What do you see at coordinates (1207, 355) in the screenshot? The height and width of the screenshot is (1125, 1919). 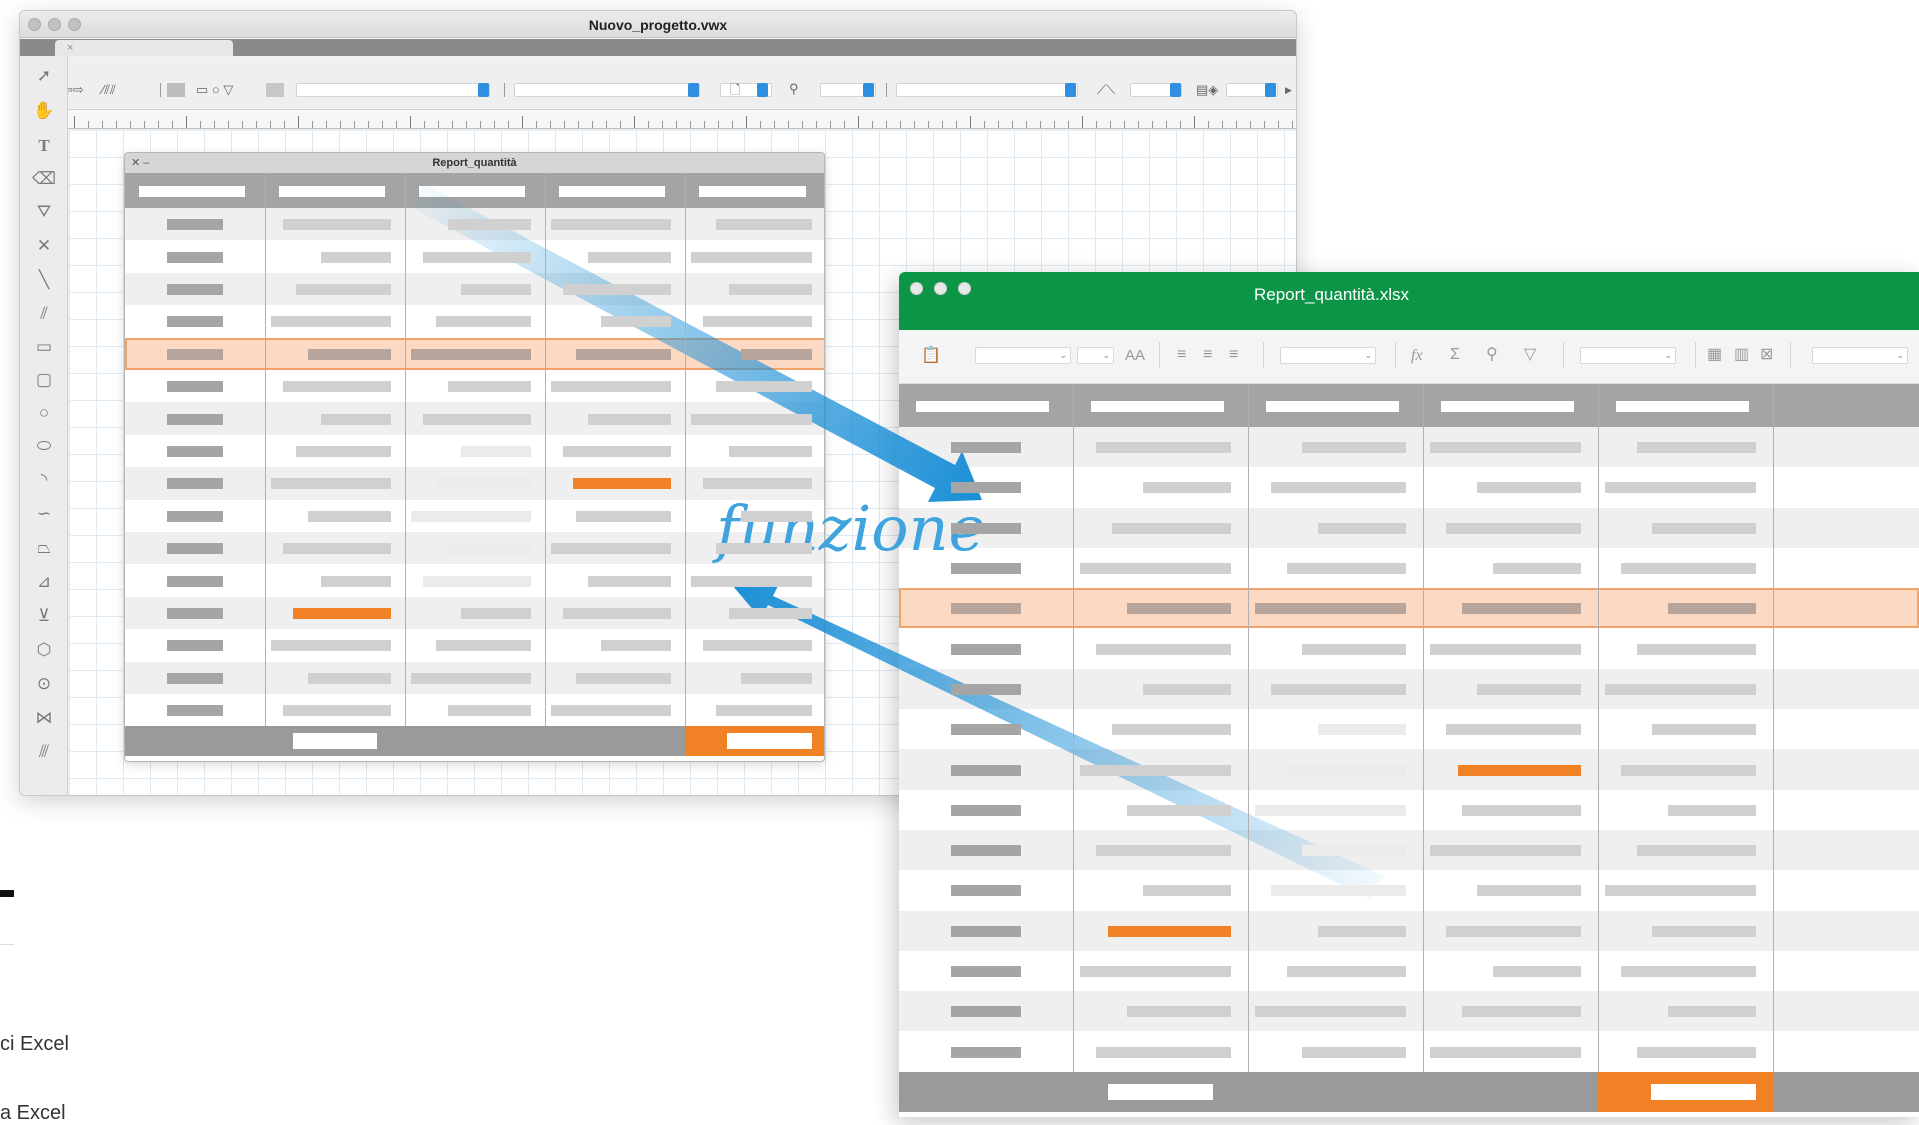 I see `align-center-icon: ≡` at bounding box center [1207, 355].